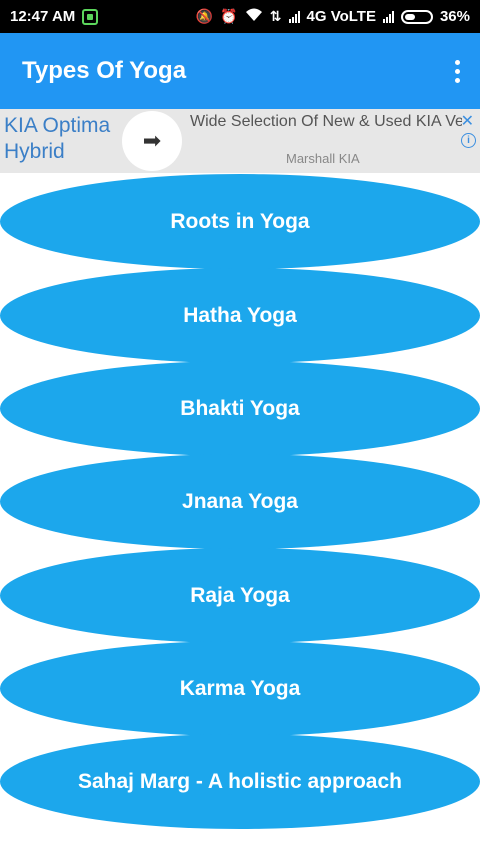 Image resolution: width=480 pixels, height=854 pixels. Describe the element at coordinates (468, 140) in the screenshot. I see `info-icon: i` at that location.